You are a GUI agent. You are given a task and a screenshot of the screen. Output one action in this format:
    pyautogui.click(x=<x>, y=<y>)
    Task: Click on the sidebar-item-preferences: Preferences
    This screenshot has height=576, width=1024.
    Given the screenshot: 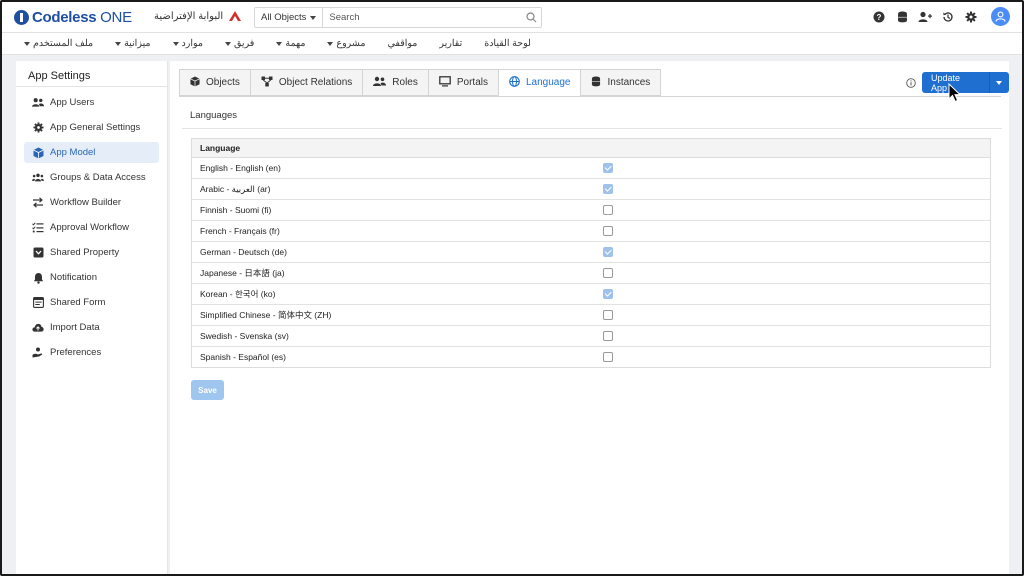 What is the action you would take?
    pyautogui.click(x=91, y=352)
    